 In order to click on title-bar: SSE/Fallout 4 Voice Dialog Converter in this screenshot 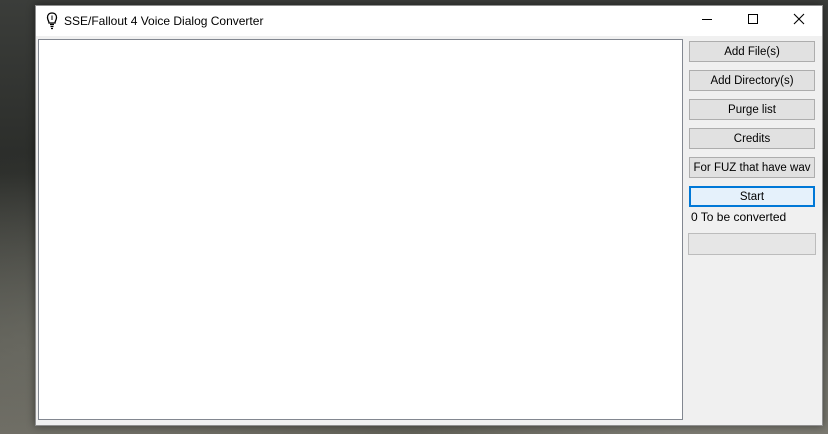, I will do `click(429, 21)`.